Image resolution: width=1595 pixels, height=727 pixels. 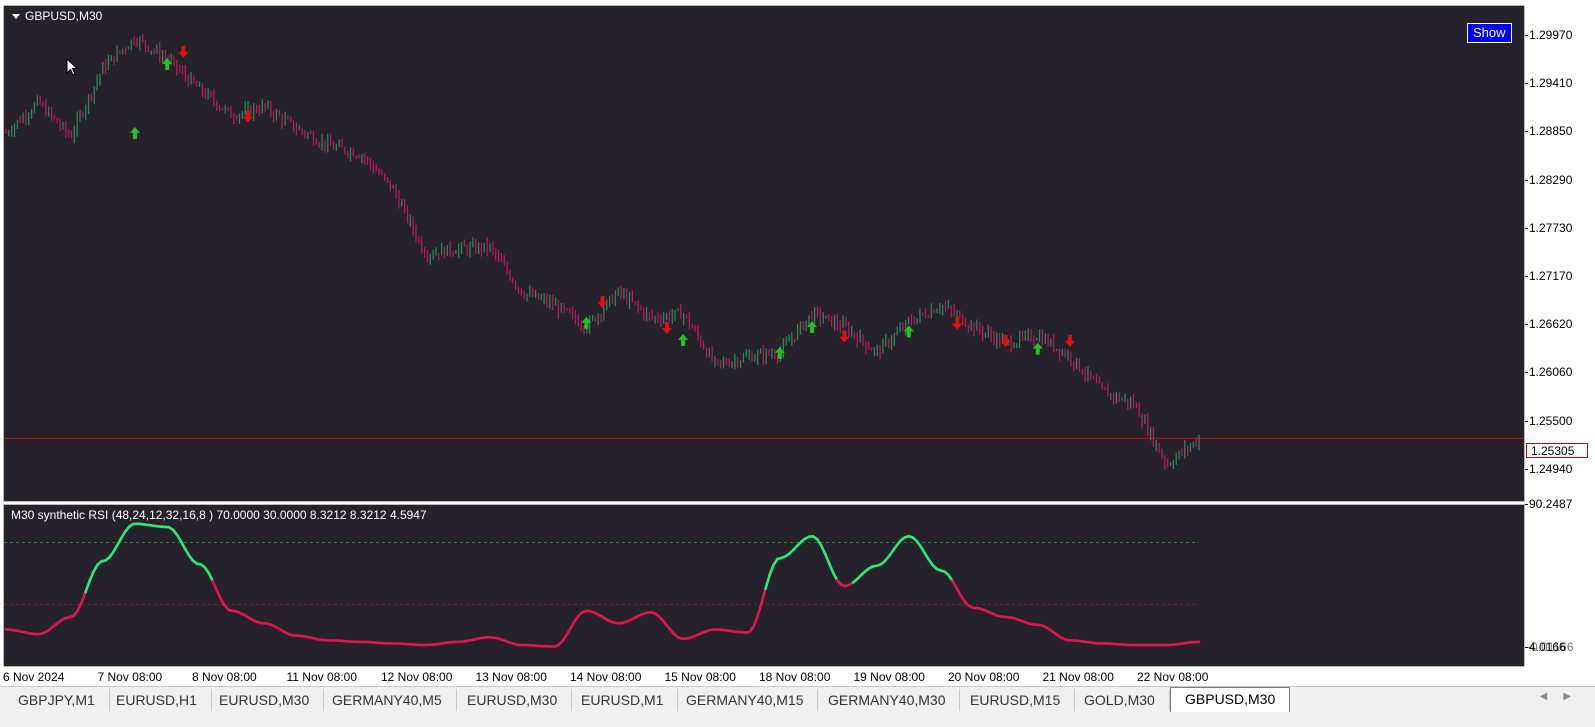 I want to click on time-axis-tick: 11 Nov 08:00, so click(x=322, y=677).